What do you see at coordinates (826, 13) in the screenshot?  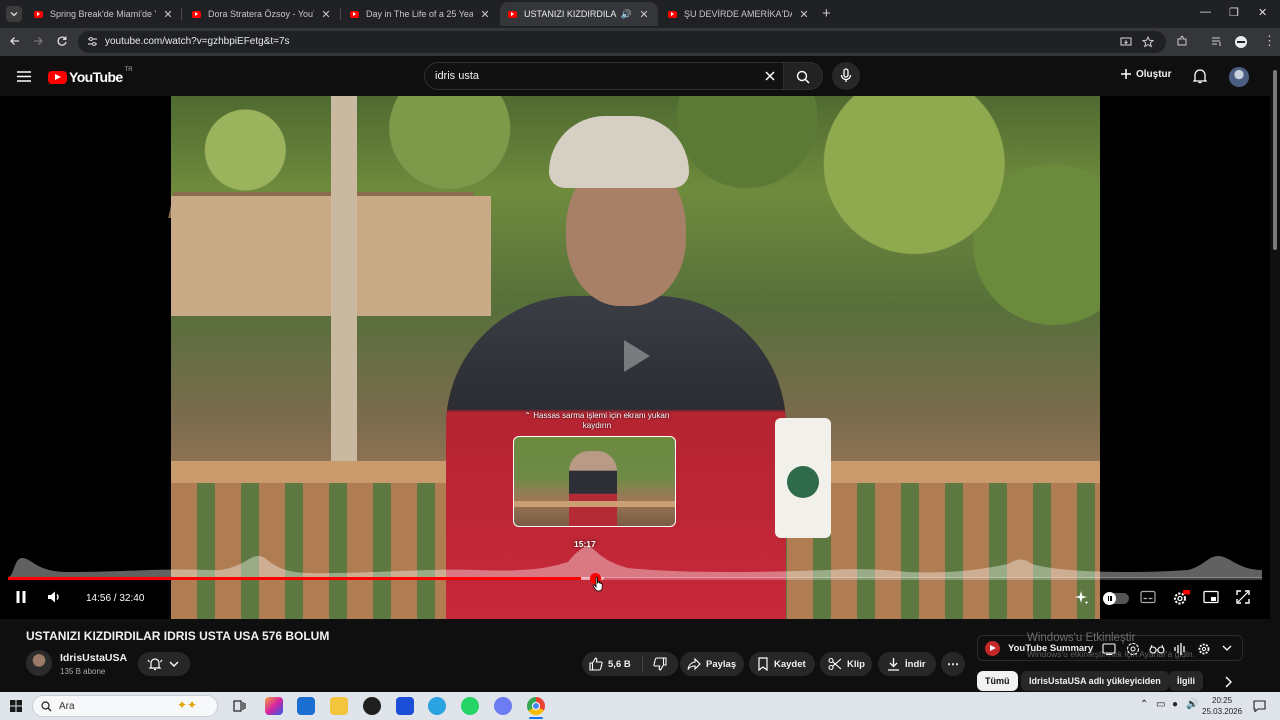 I see `new-tab-button: +` at bounding box center [826, 13].